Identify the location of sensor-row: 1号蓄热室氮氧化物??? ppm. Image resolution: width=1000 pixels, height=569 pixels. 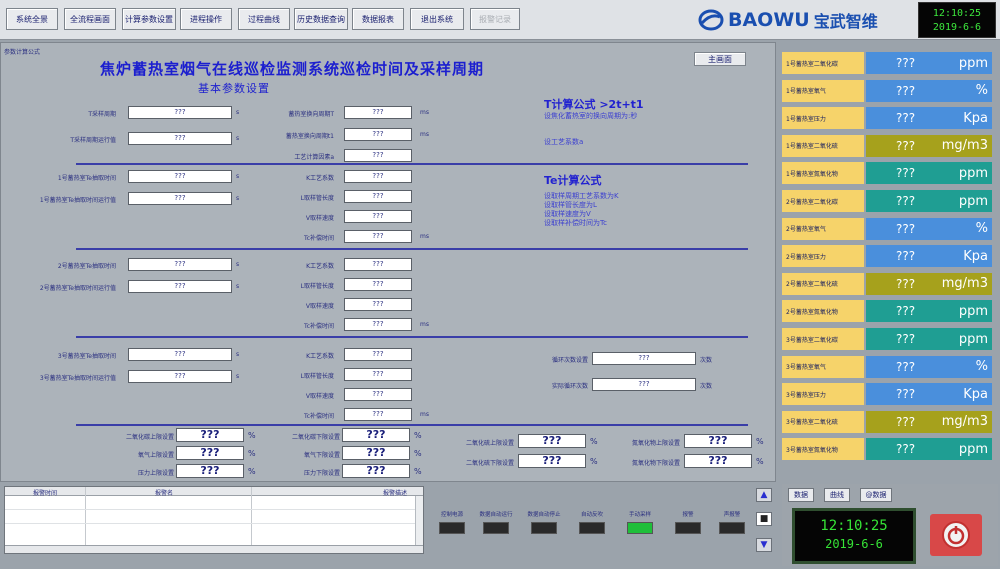
(889, 173).